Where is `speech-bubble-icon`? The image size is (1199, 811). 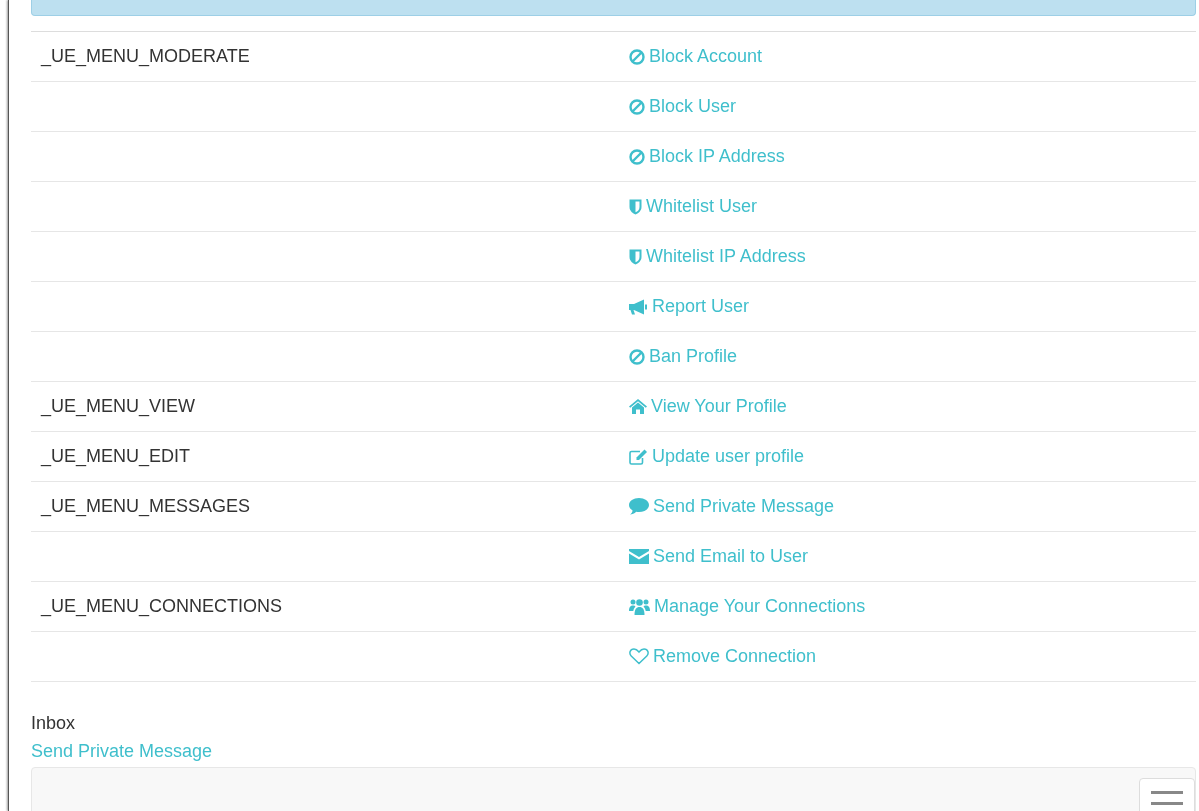 speech-bubble-icon is located at coordinates (639, 506).